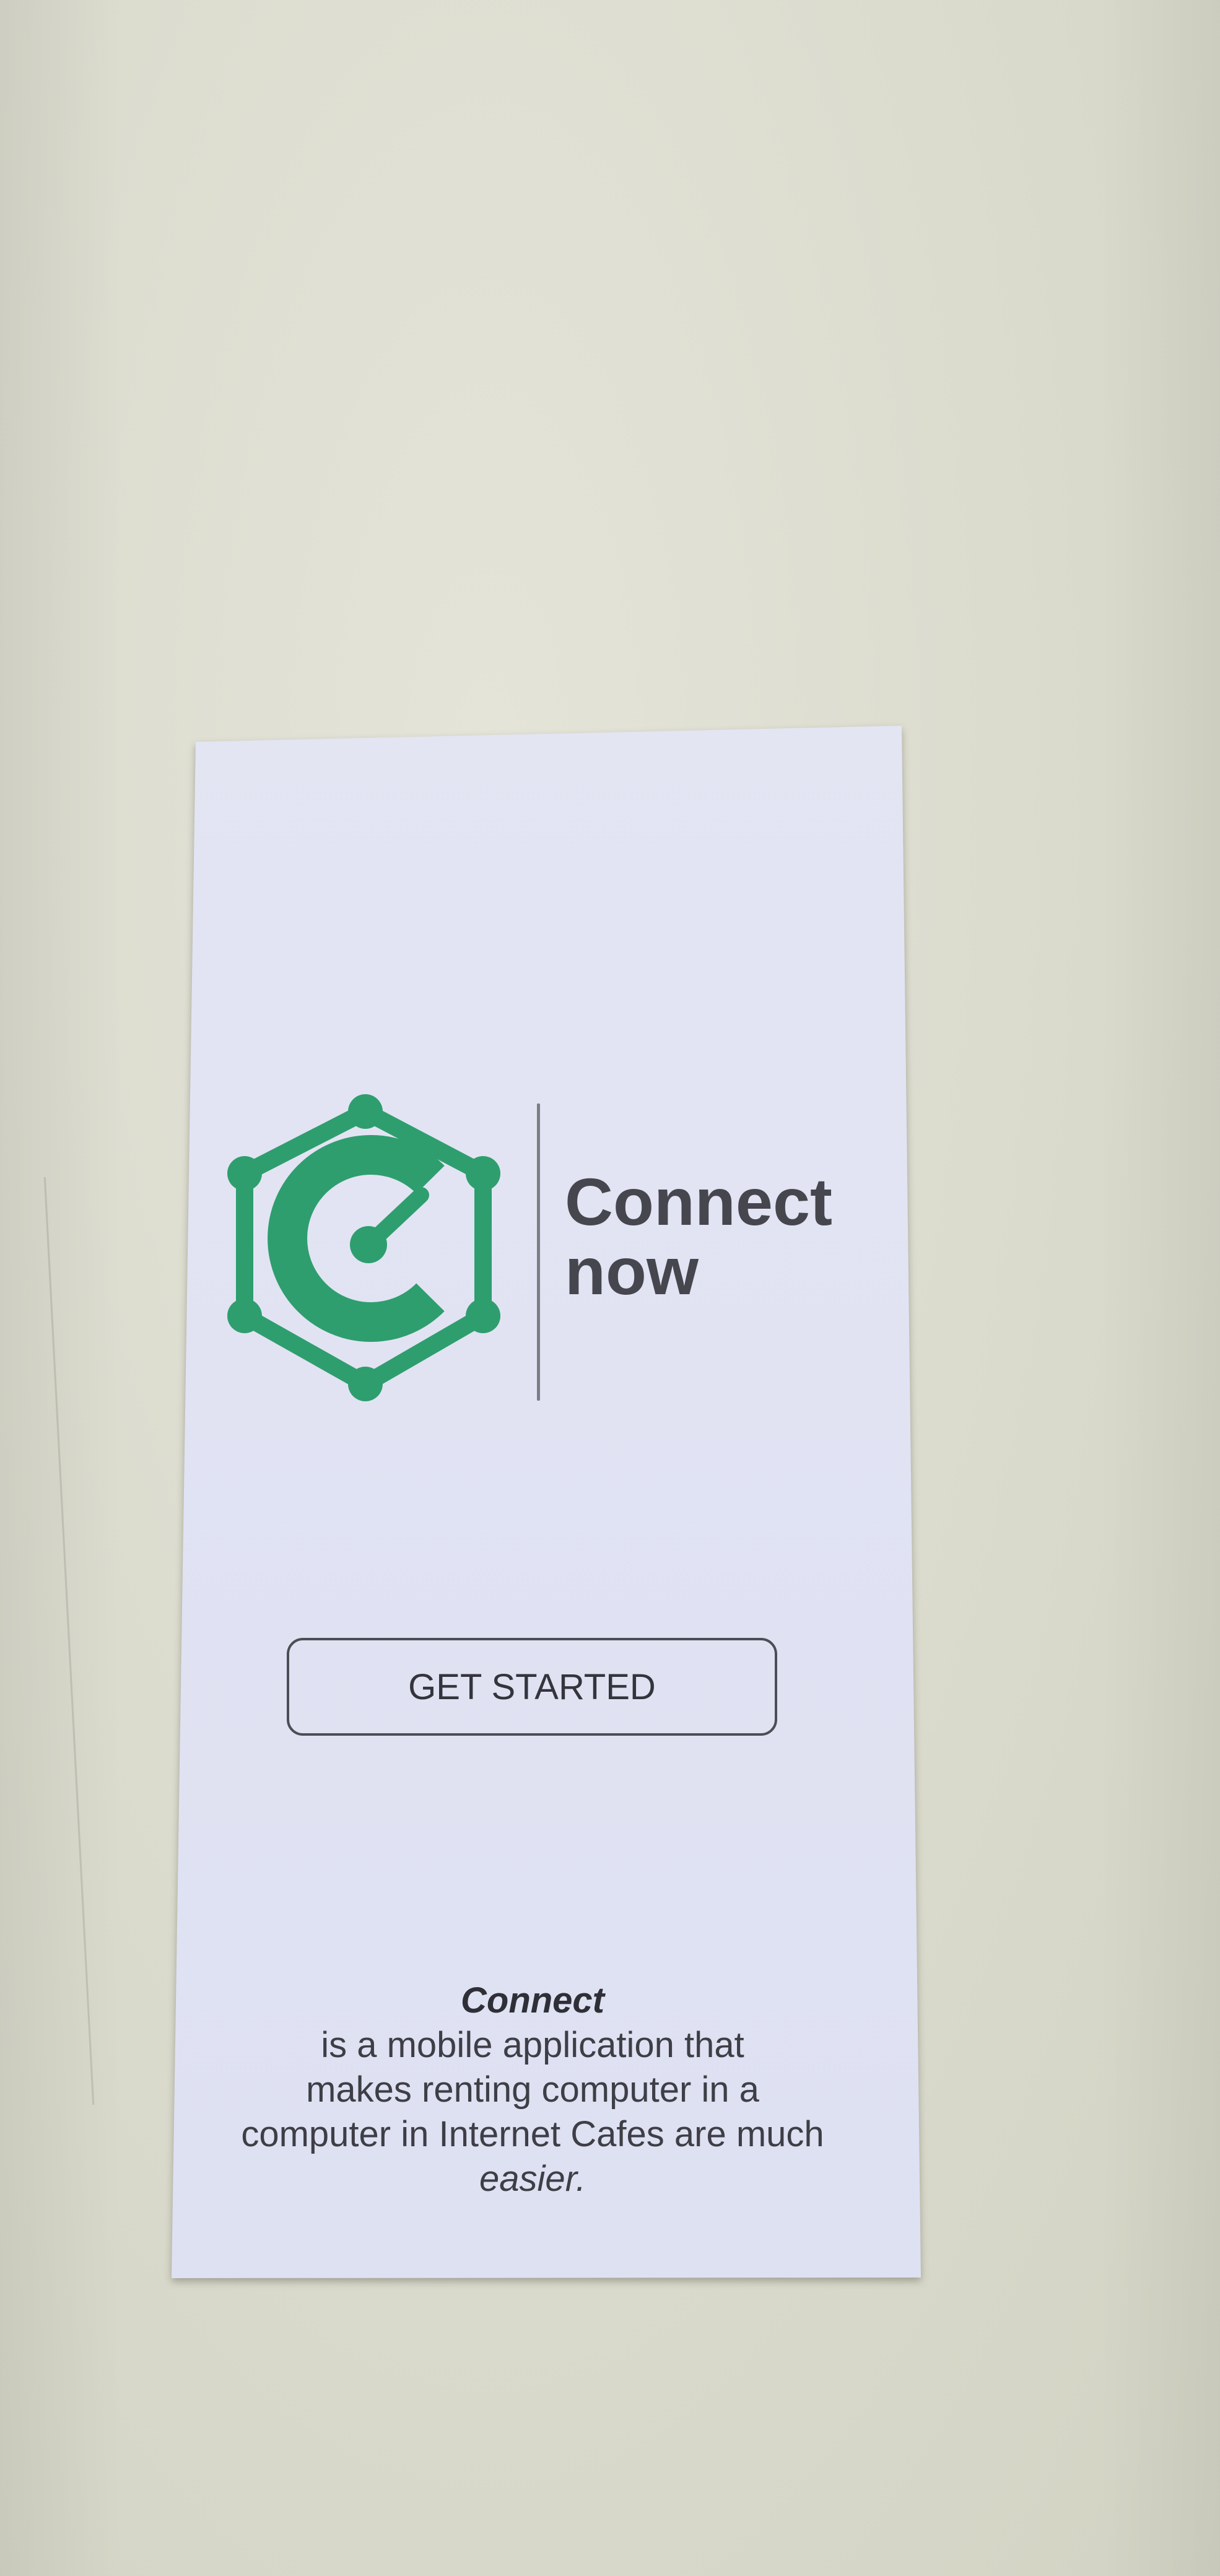 The height and width of the screenshot is (2576, 1220). What do you see at coordinates (363, 1247) in the screenshot?
I see `connect-logo-icon` at bounding box center [363, 1247].